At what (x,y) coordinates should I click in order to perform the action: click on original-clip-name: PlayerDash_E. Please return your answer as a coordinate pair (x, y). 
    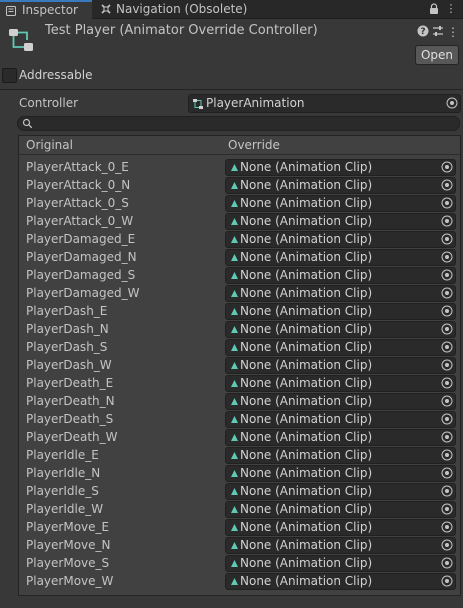
    Looking at the image, I should click on (67, 311).